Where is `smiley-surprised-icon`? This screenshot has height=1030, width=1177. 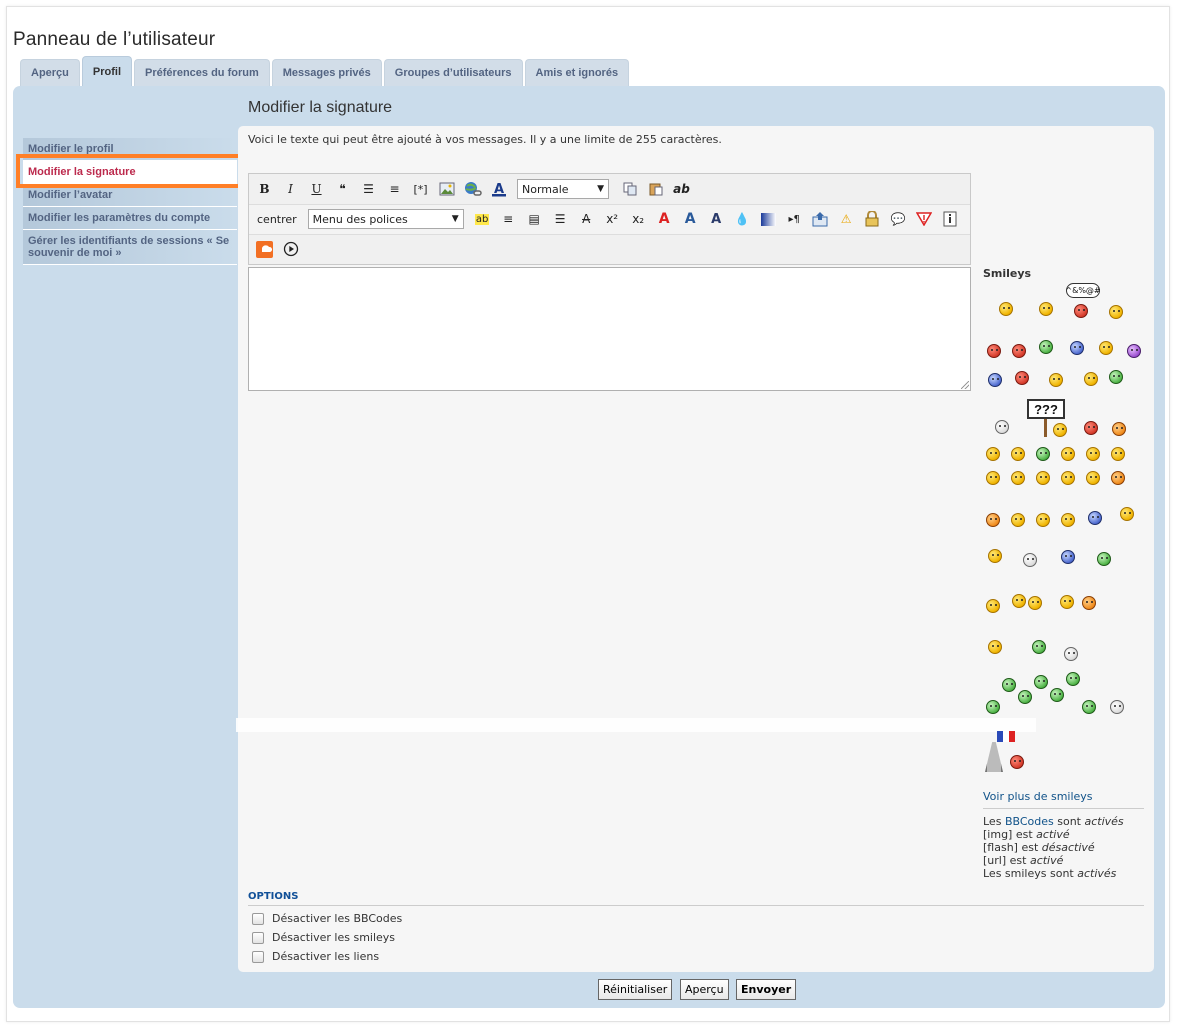
smiley-surprised-icon is located at coordinates (1018, 454).